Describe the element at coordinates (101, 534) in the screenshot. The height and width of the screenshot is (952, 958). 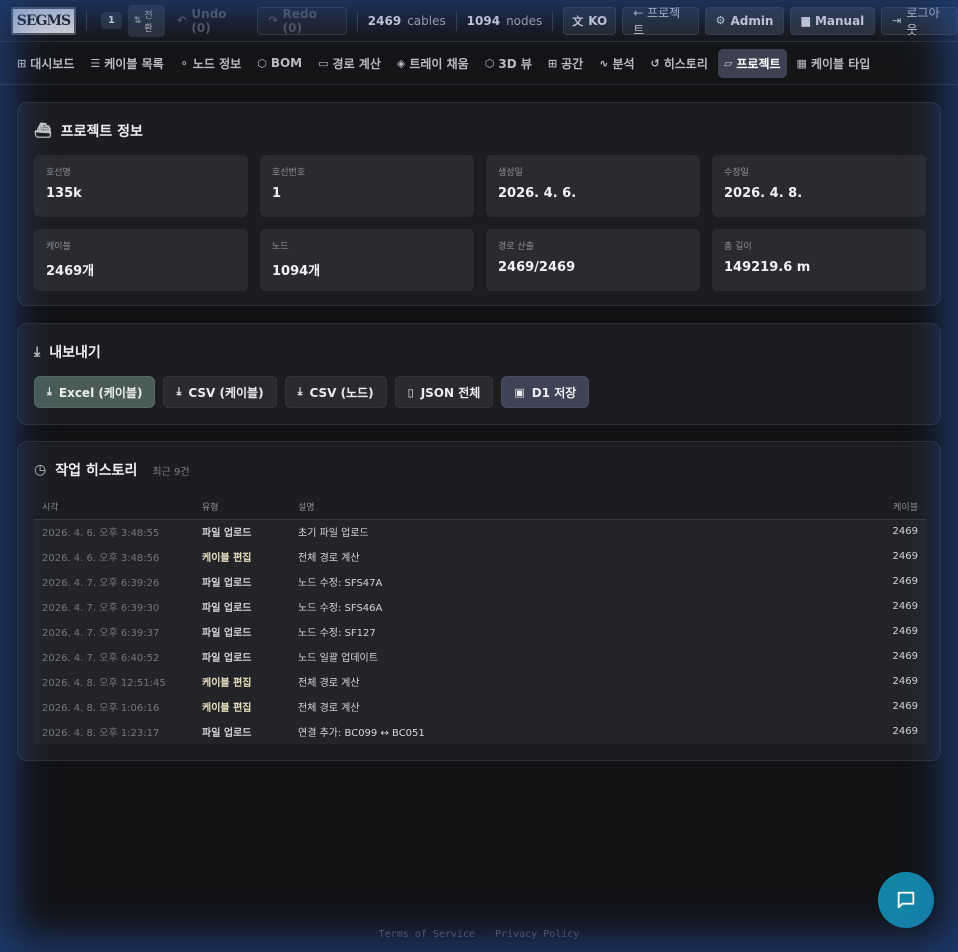
I see `history-time: 2026. 4. 6. 오후 3:48:55` at that location.